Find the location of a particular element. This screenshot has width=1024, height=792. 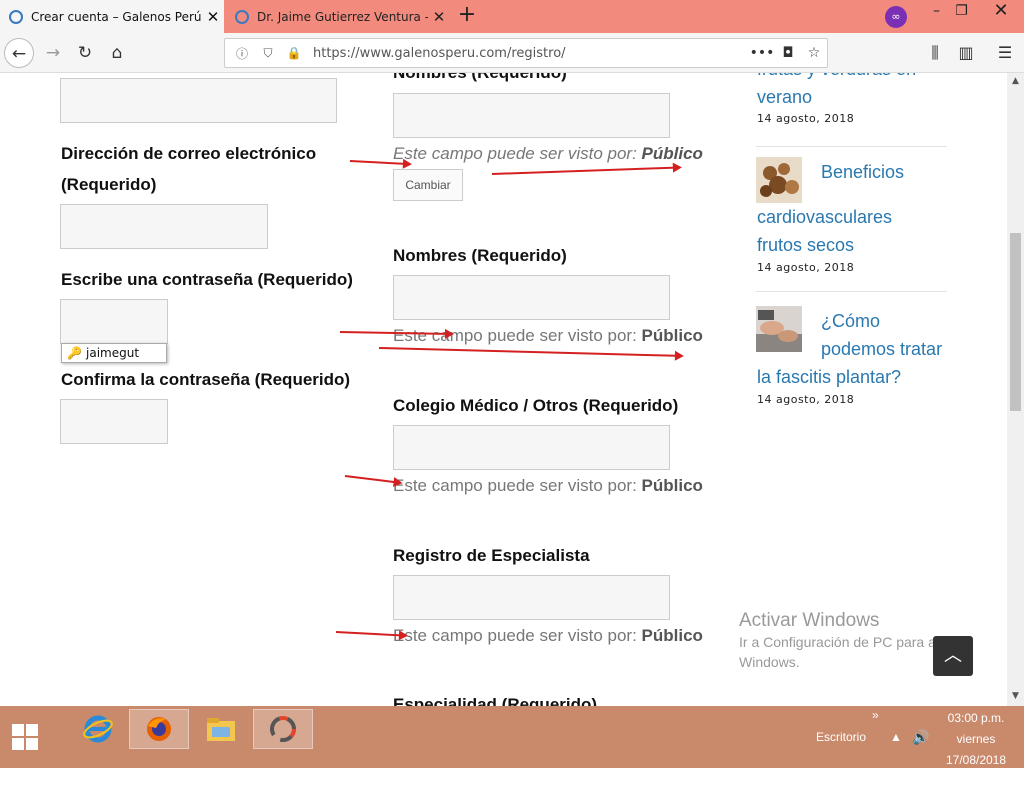

internet-explorer-icon is located at coordinates (98, 729).